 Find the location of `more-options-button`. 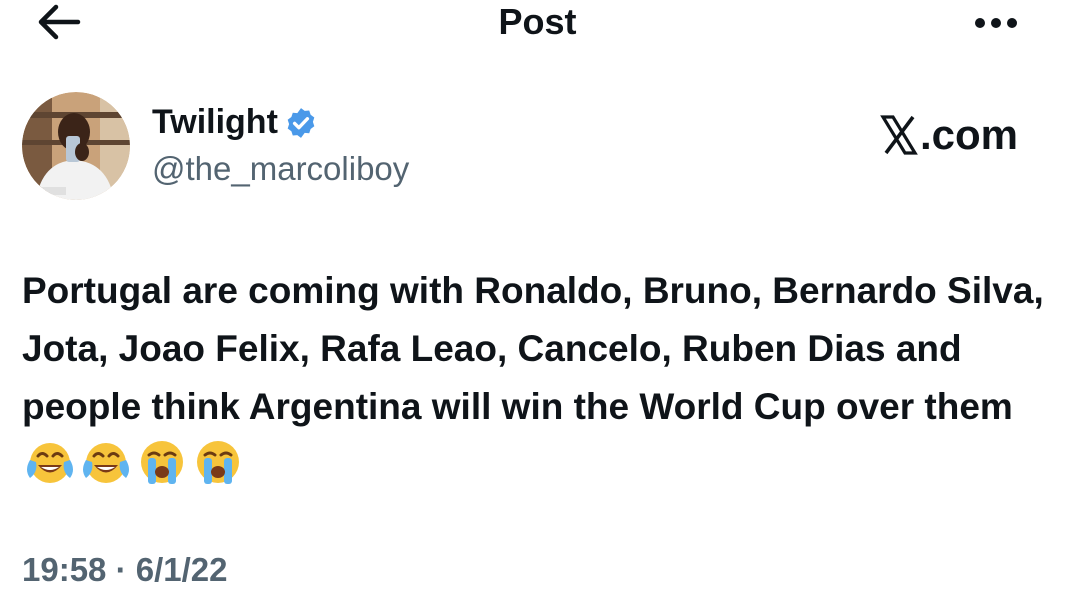

more-options-button is located at coordinates (996, 23).